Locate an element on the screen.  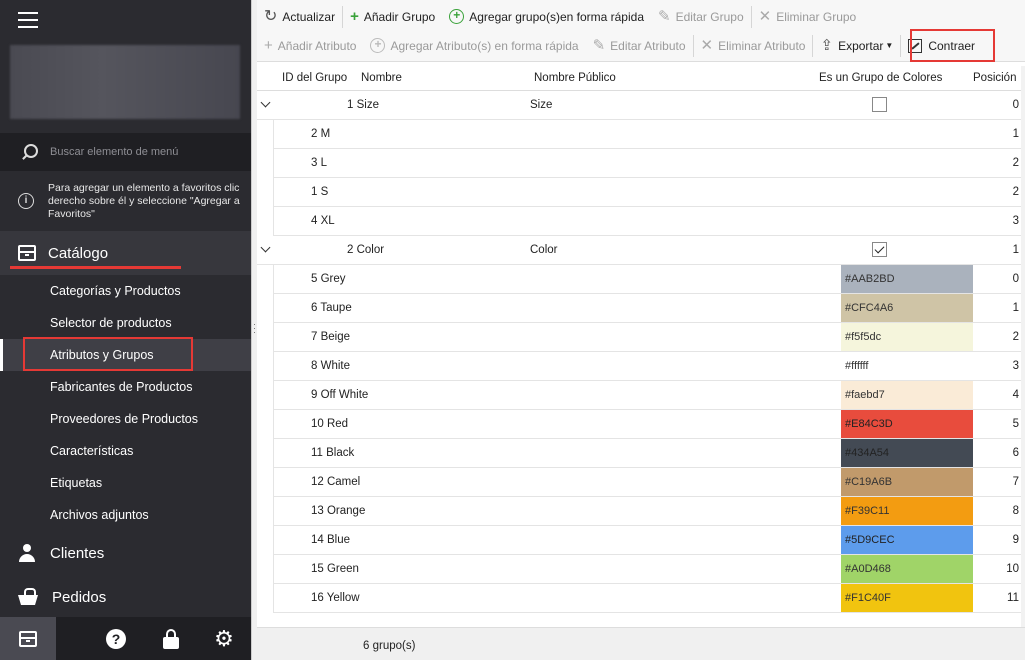
store-icon is located at coordinates (28, 638).